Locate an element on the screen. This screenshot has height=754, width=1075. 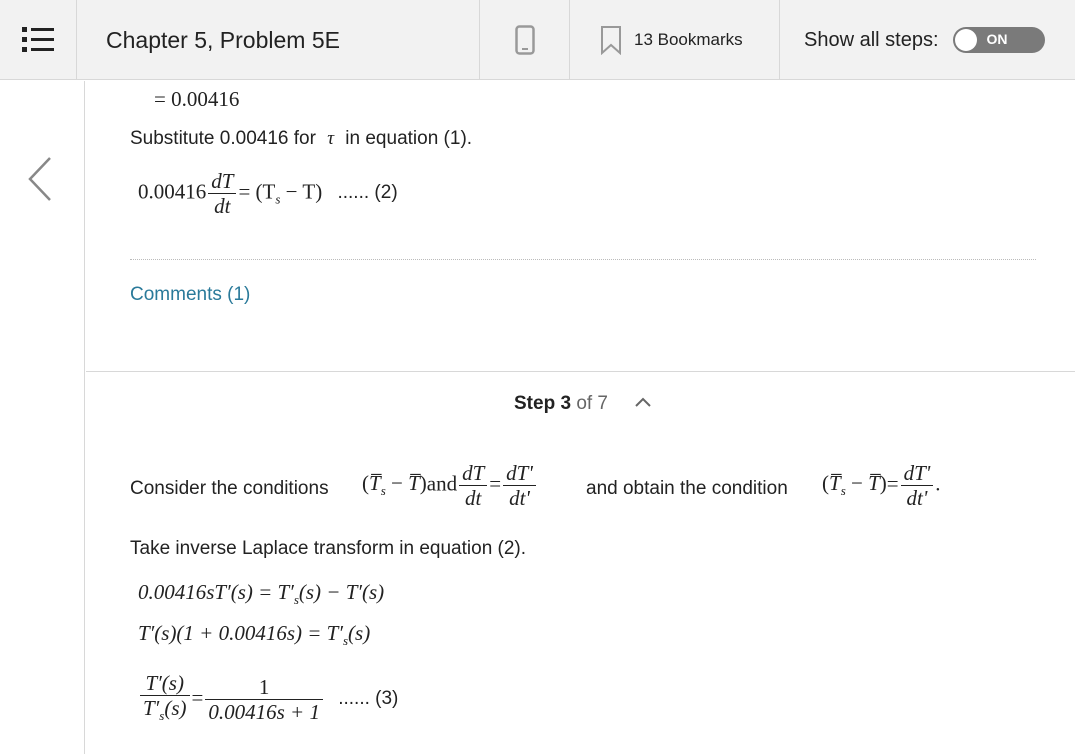
eq3-label: ...... (3) is located at coordinates (368, 699).